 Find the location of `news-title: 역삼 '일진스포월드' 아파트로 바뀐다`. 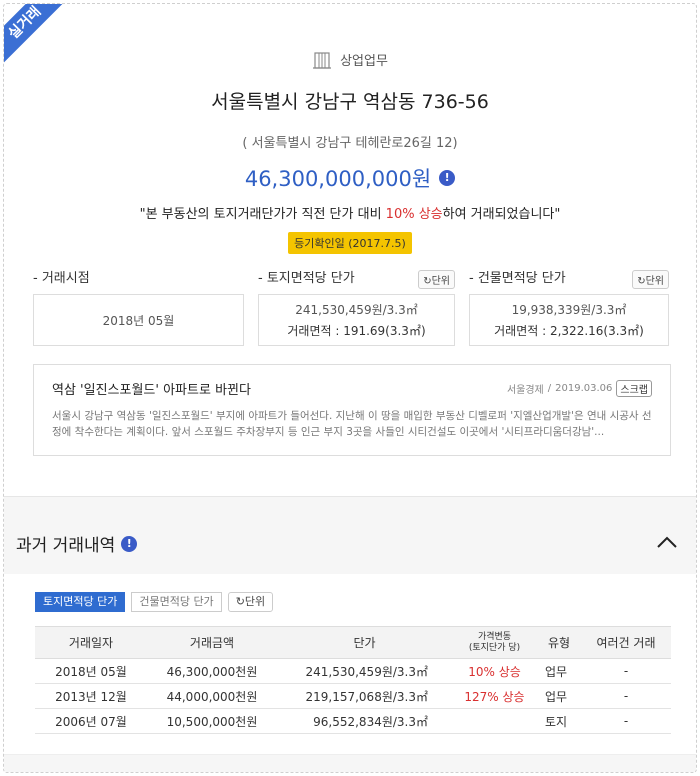

news-title: 역삼 '일진스포월드' 아파트로 바뀐다 is located at coordinates (151, 388).